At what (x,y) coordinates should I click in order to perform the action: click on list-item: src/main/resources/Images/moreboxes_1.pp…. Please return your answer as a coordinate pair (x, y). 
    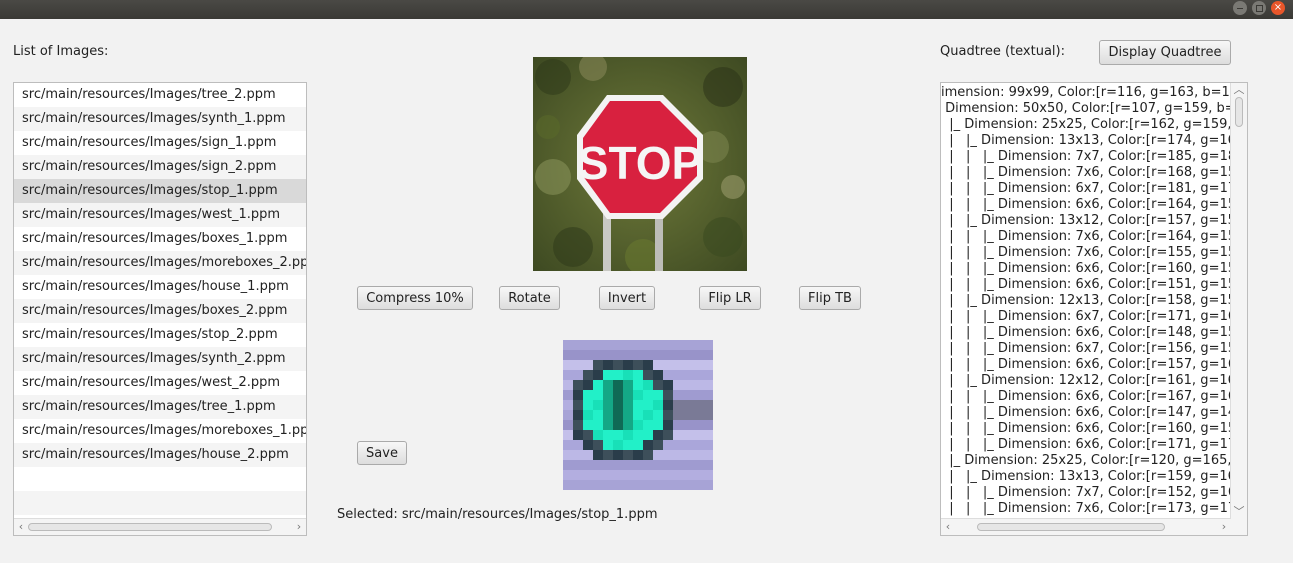
    Looking at the image, I should click on (160, 431).